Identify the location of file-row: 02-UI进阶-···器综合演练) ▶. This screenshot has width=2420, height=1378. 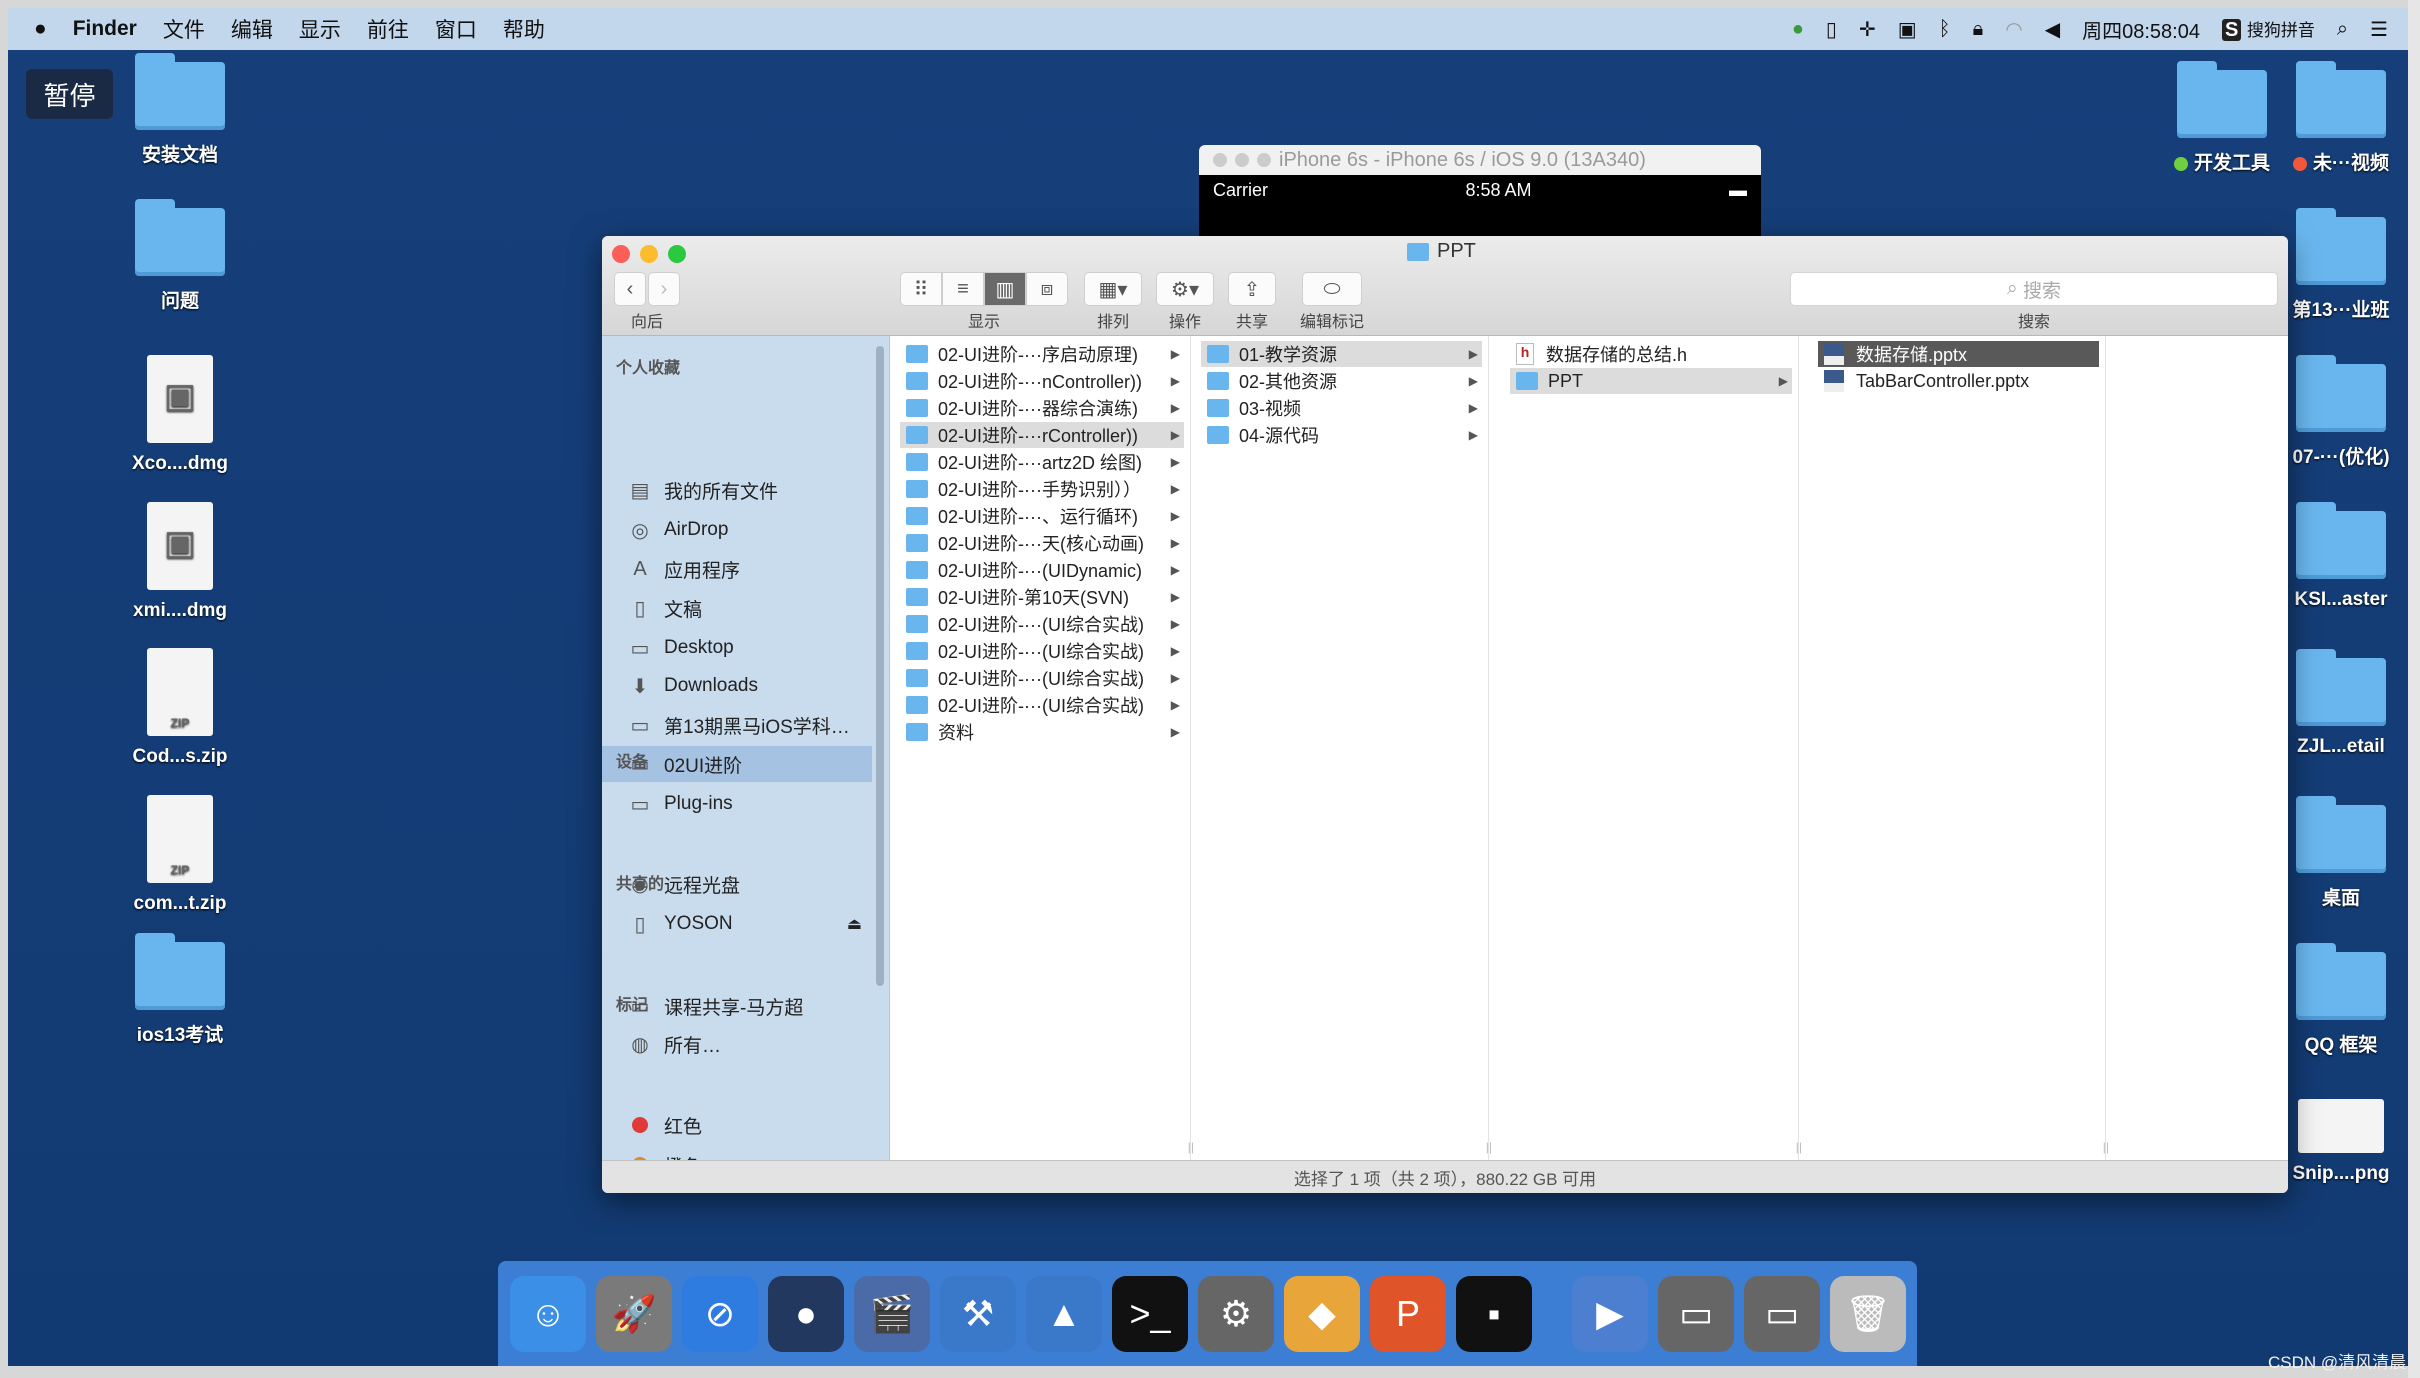
(1042, 408).